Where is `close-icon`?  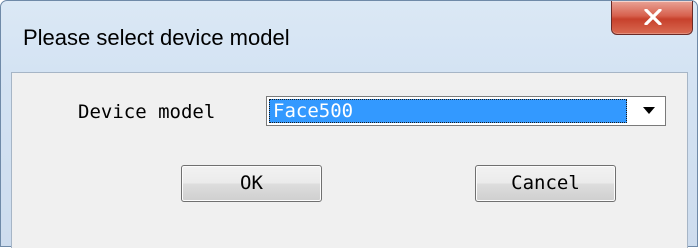
close-icon is located at coordinates (653, 17).